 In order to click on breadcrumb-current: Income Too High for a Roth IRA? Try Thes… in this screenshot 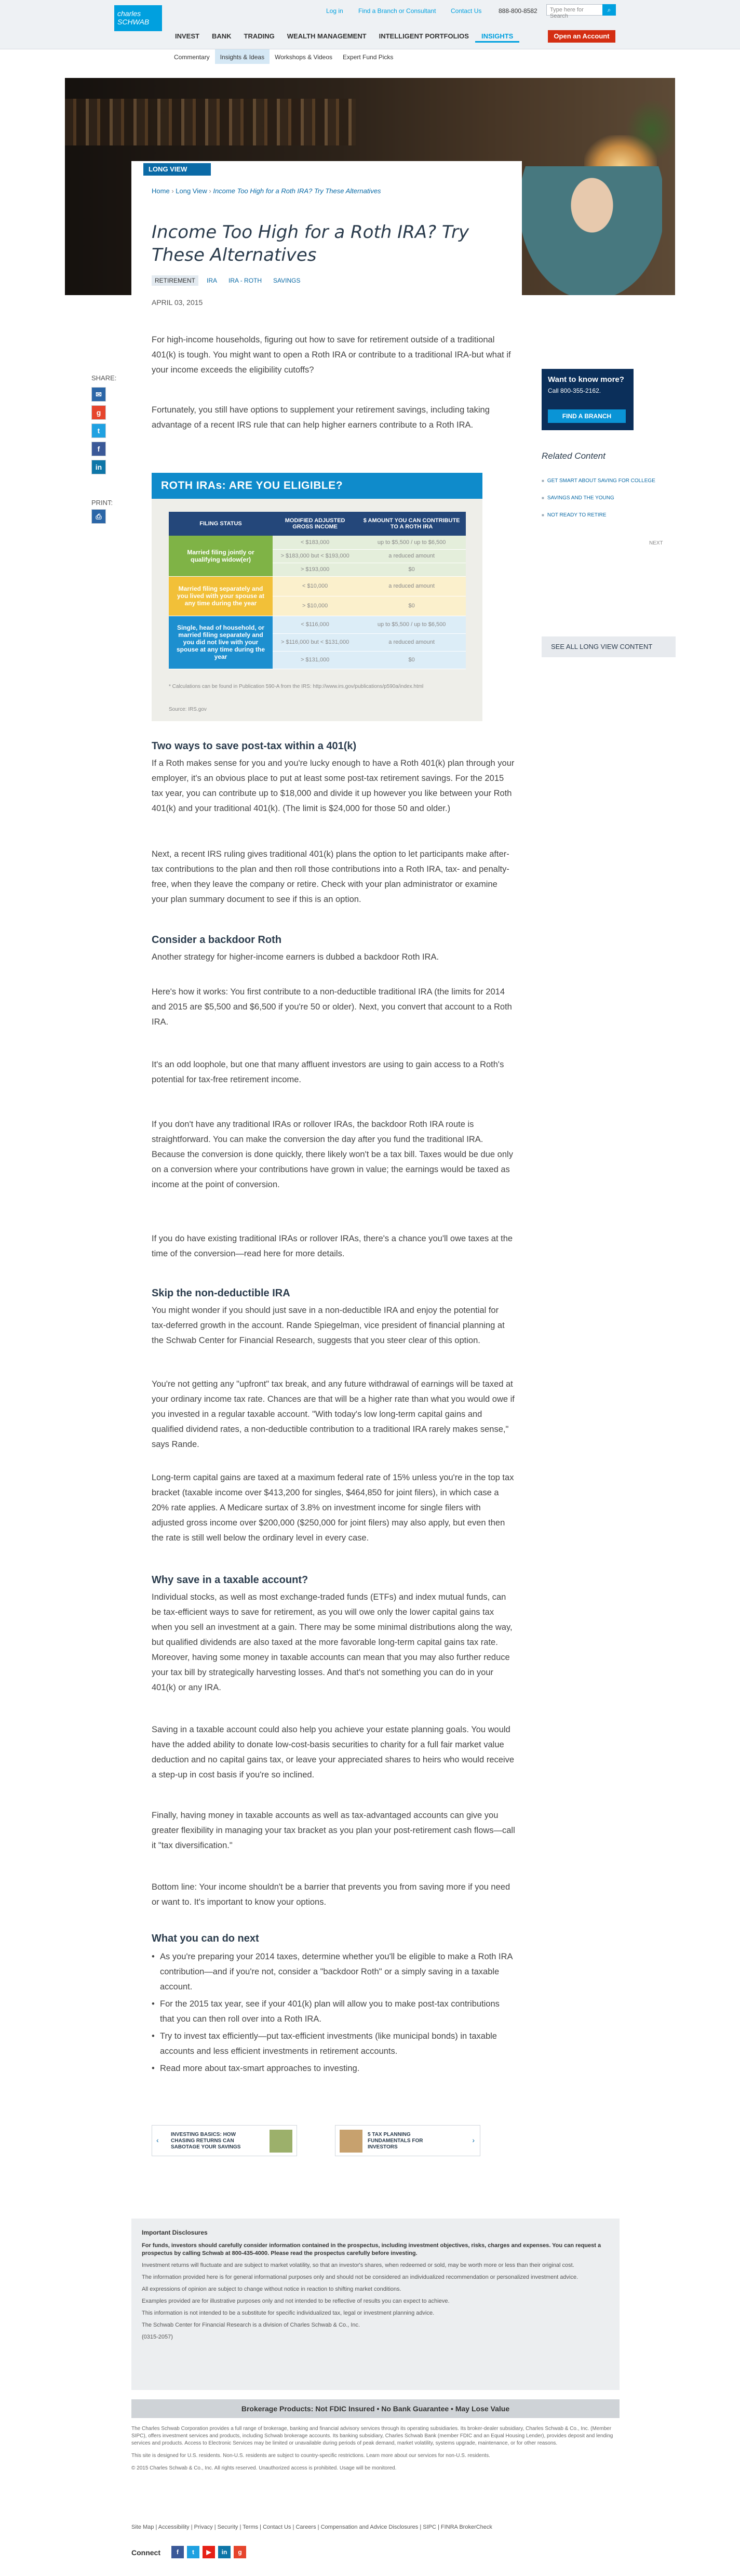, I will do `click(297, 191)`.